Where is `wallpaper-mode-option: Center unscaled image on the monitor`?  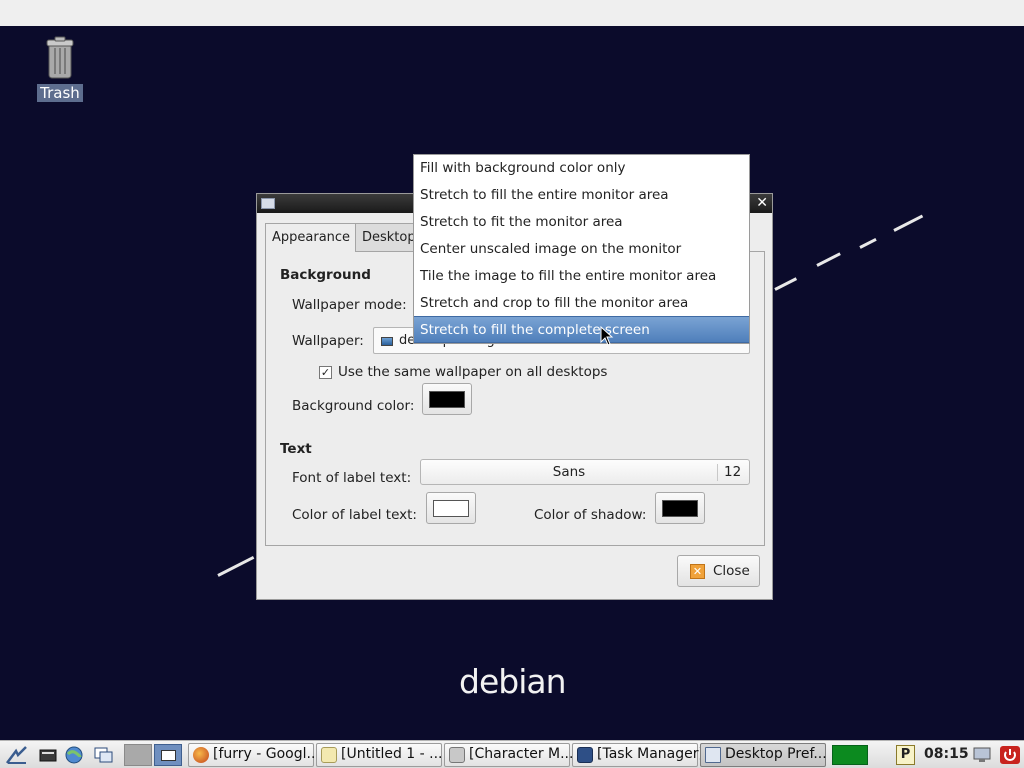 wallpaper-mode-option: Center unscaled image on the monitor is located at coordinates (581, 249).